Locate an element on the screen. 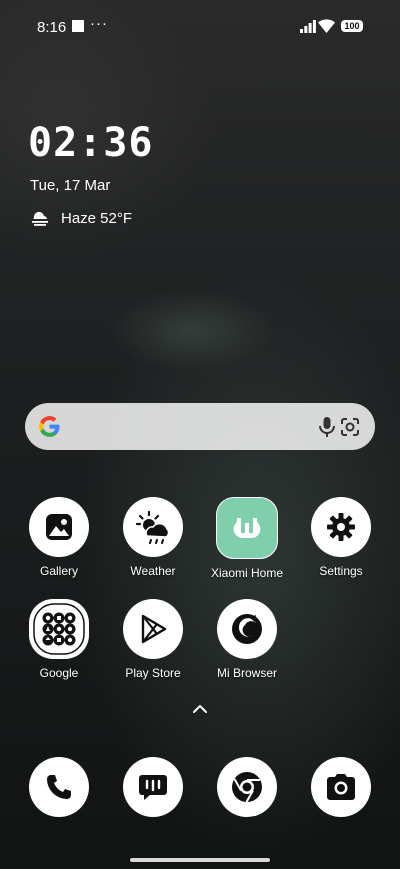 The width and height of the screenshot is (400, 869). more-notifications-icon: ··· is located at coordinates (99, 23).